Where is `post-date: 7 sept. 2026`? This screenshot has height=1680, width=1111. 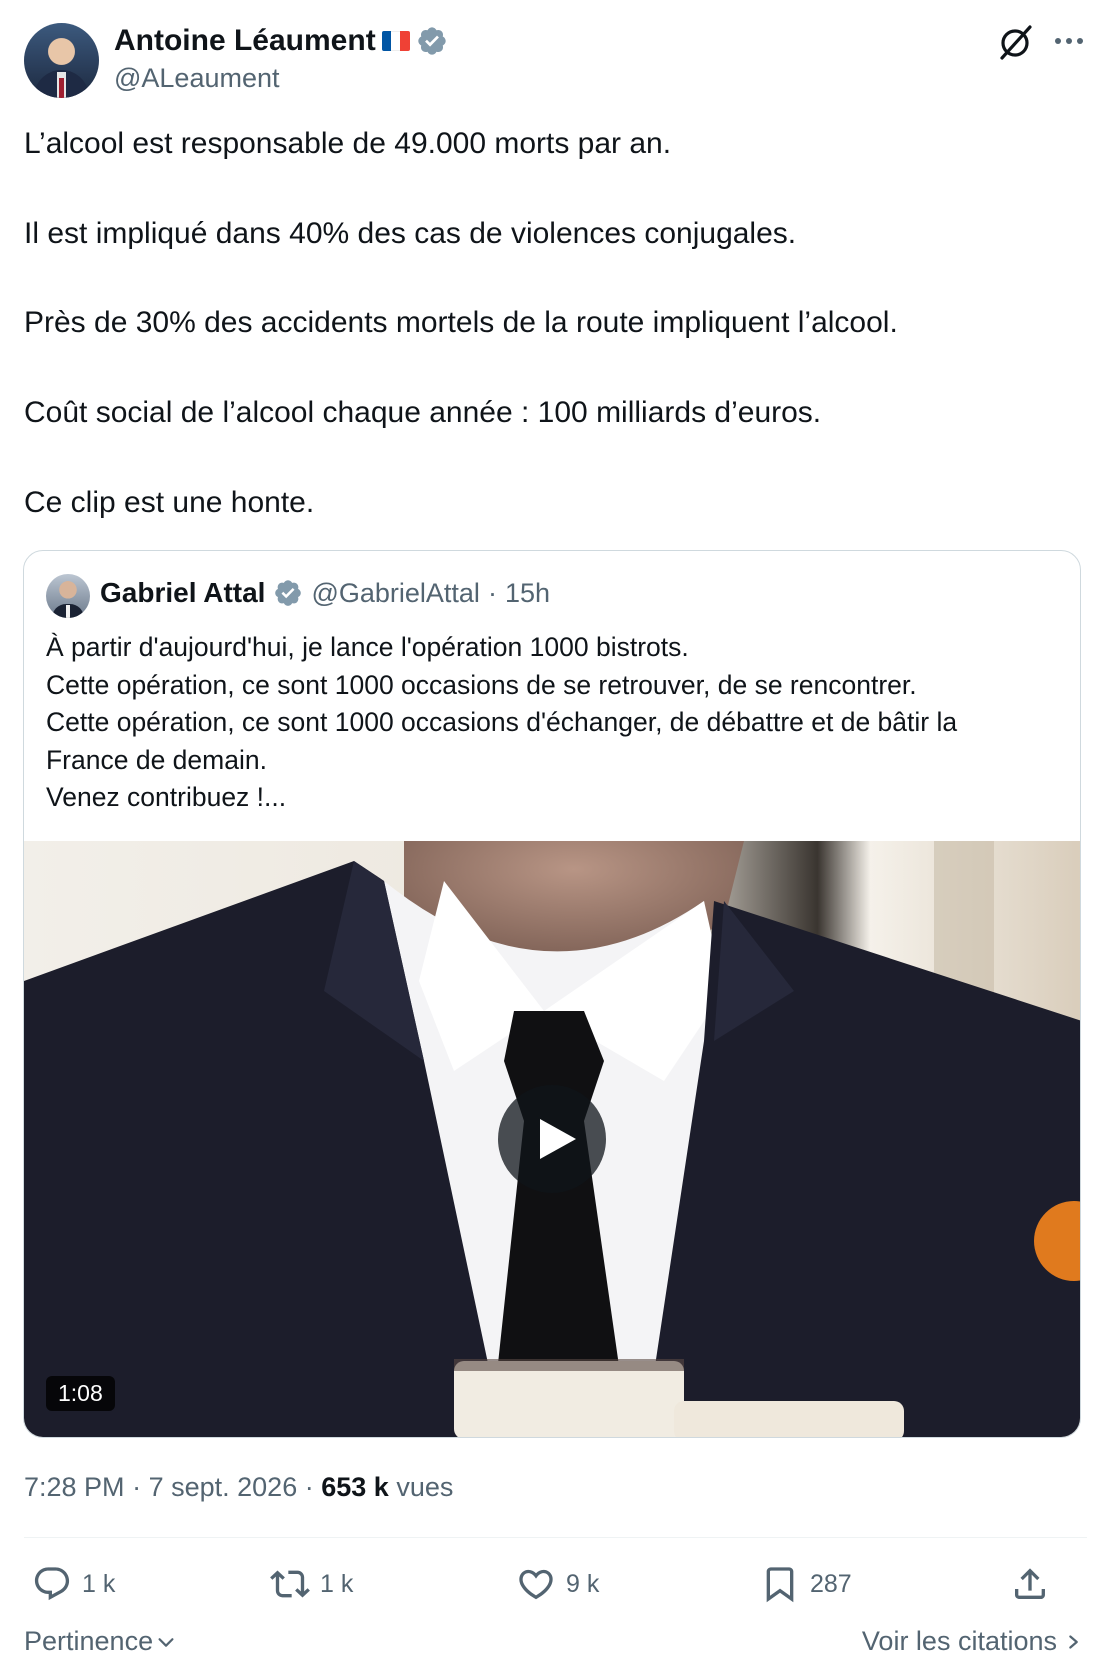 post-date: 7 sept. 2026 is located at coordinates (223, 1487).